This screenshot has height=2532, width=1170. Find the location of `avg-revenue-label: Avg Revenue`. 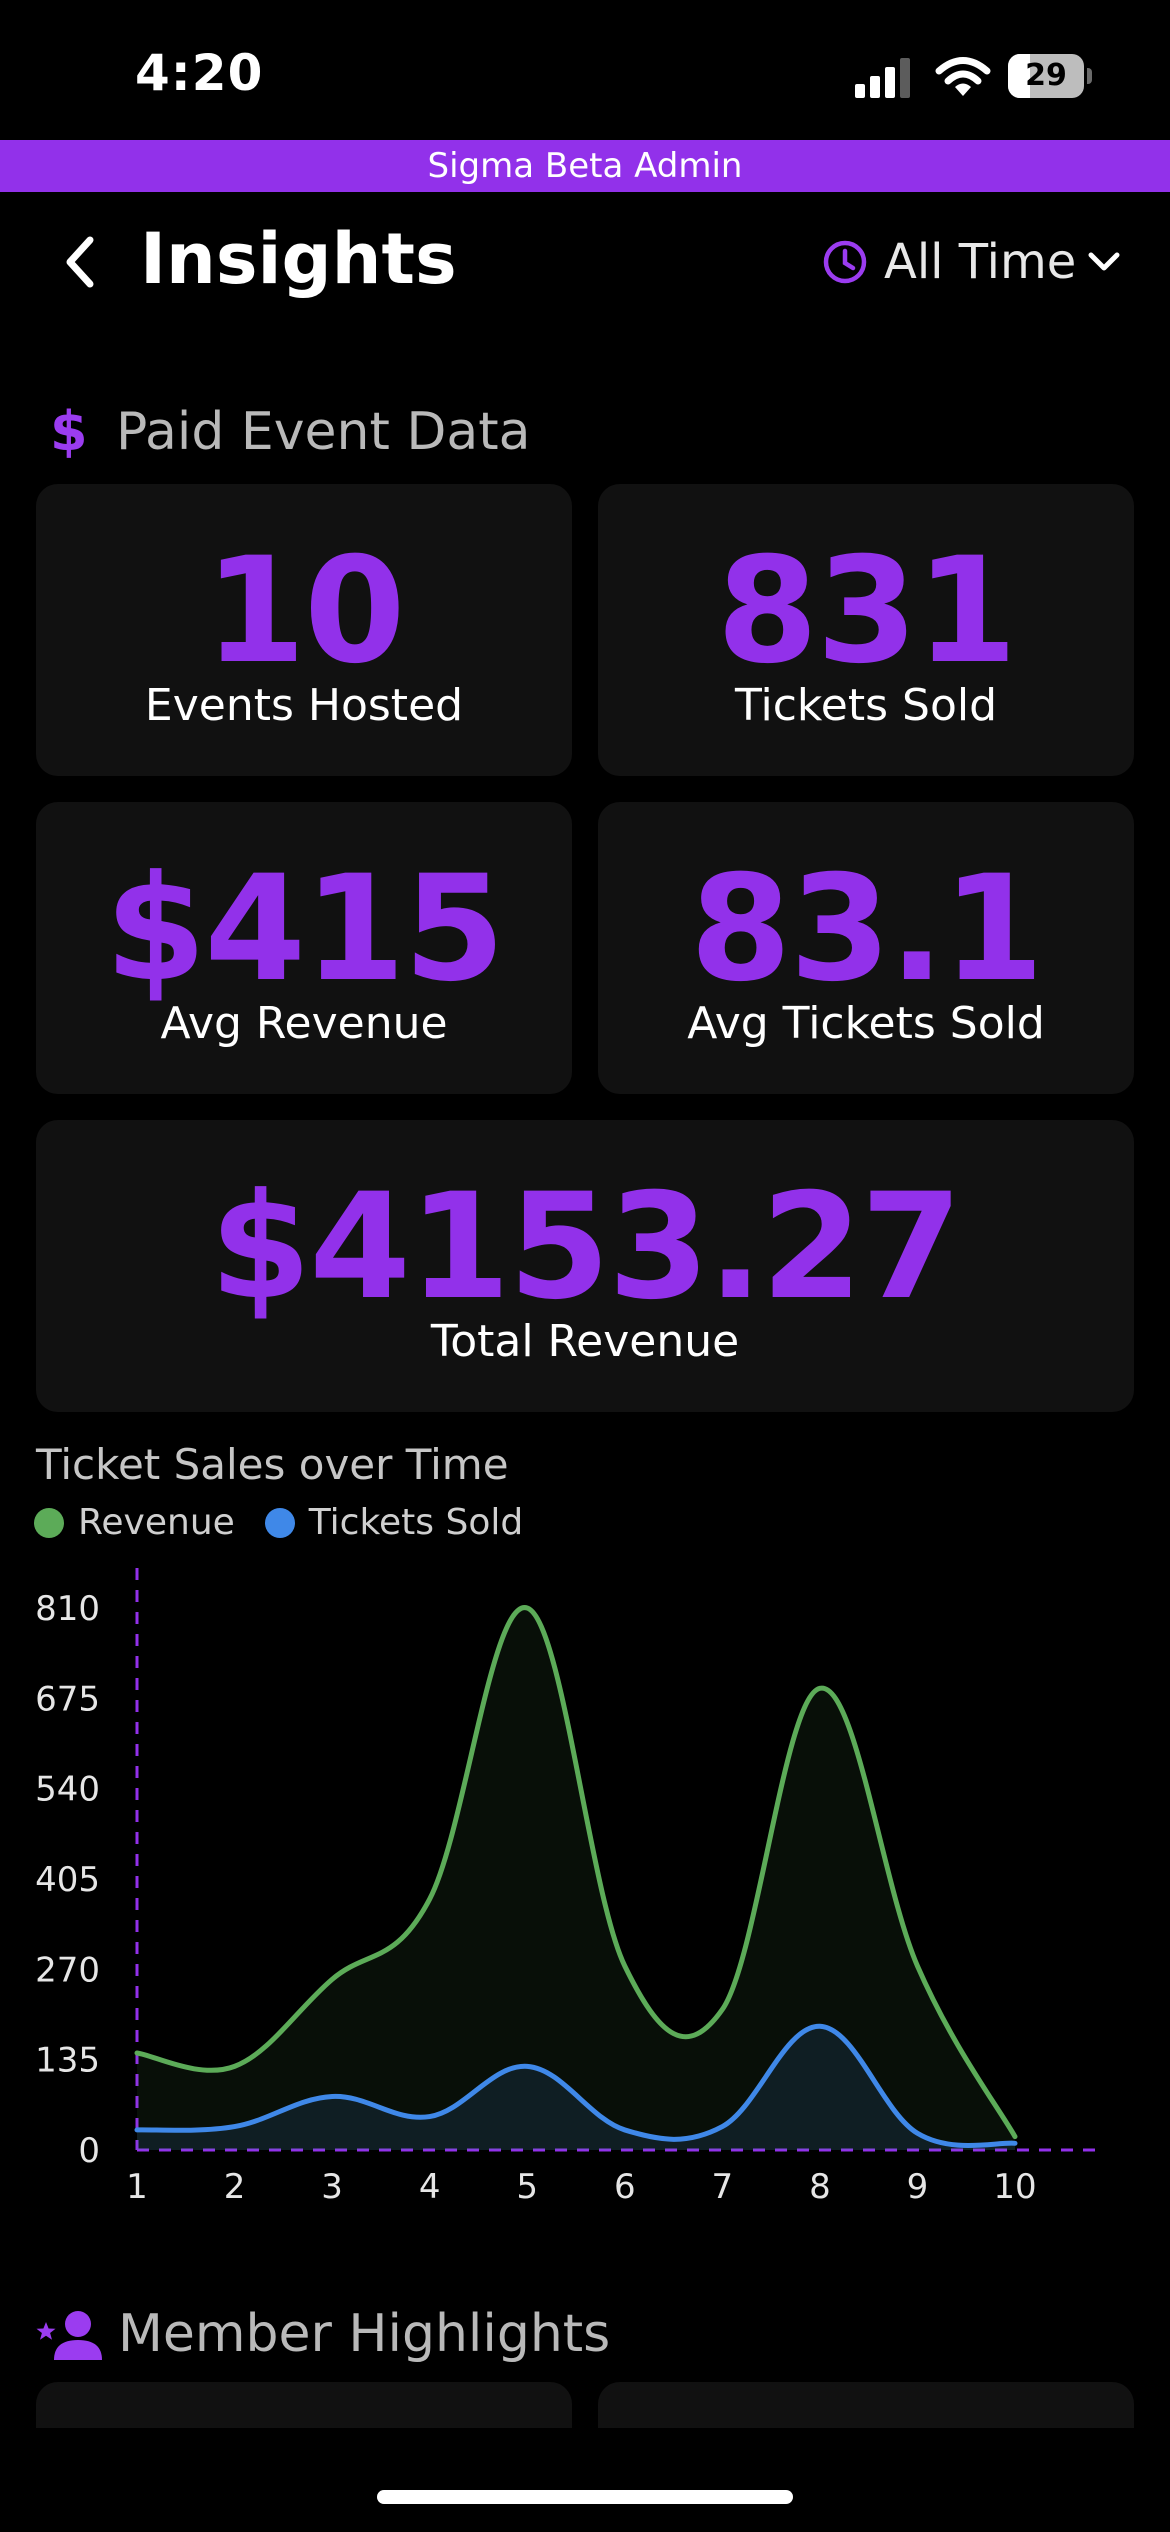

avg-revenue-label: Avg Revenue is located at coordinates (304, 1023).